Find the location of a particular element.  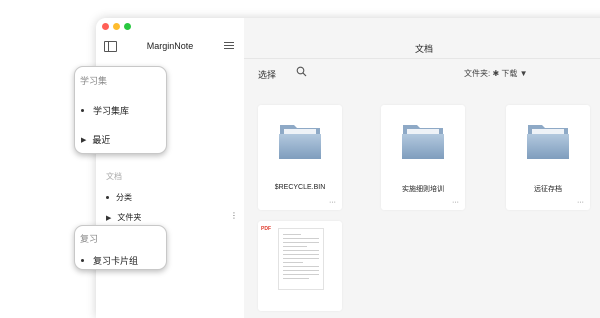

review-callout: 复习 复习卡片组 is located at coordinates (120, 247).